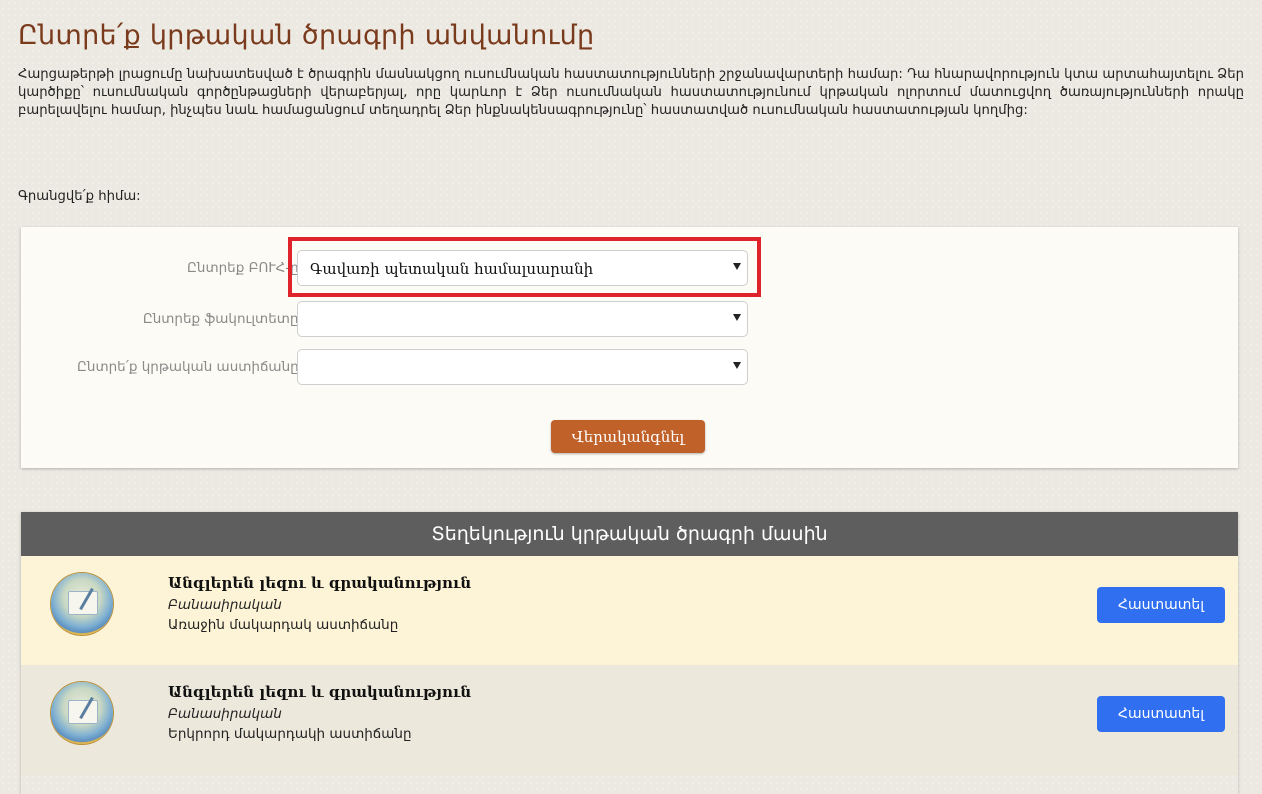 The height and width of the screenshot is (794, 1262). What do you see at coordinates (79, 196) in the screenshot?
I see `register-text: Գրանցվե՛ք հիմա:` at bounding box center [79, 196].